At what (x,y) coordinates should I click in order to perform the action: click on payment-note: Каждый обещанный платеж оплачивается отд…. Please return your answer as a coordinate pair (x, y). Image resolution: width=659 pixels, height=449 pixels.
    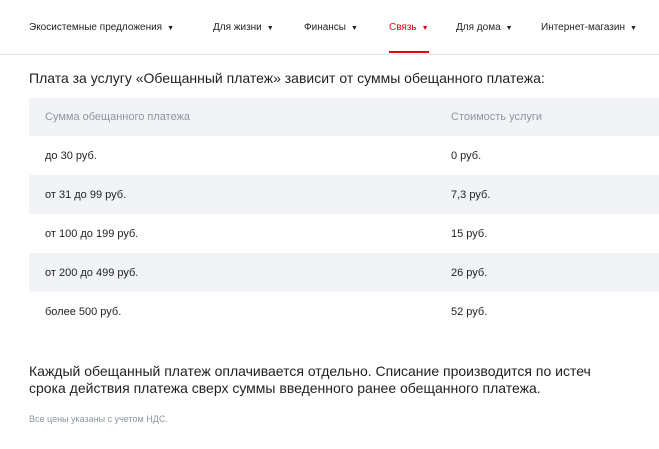
    Looking at the image, I should click on (344, 380).